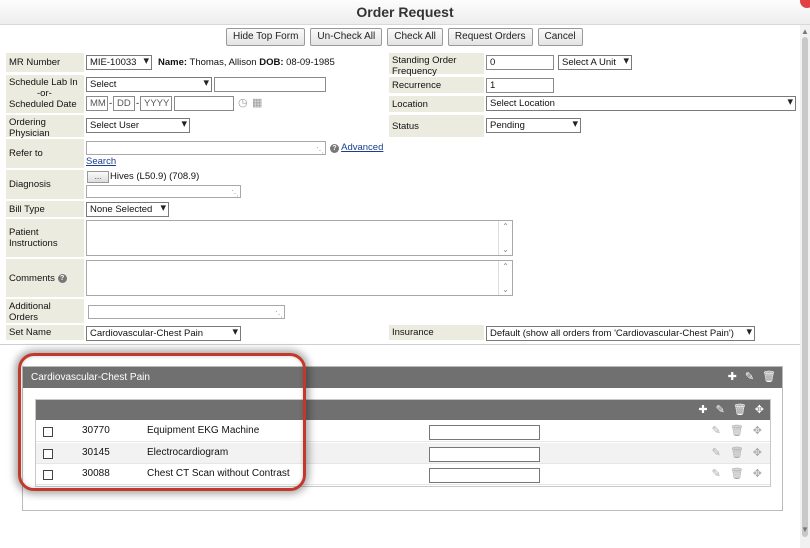 This screenshot has width=810, height=548. I want to click on name-label: Name:, so click(173, 62).